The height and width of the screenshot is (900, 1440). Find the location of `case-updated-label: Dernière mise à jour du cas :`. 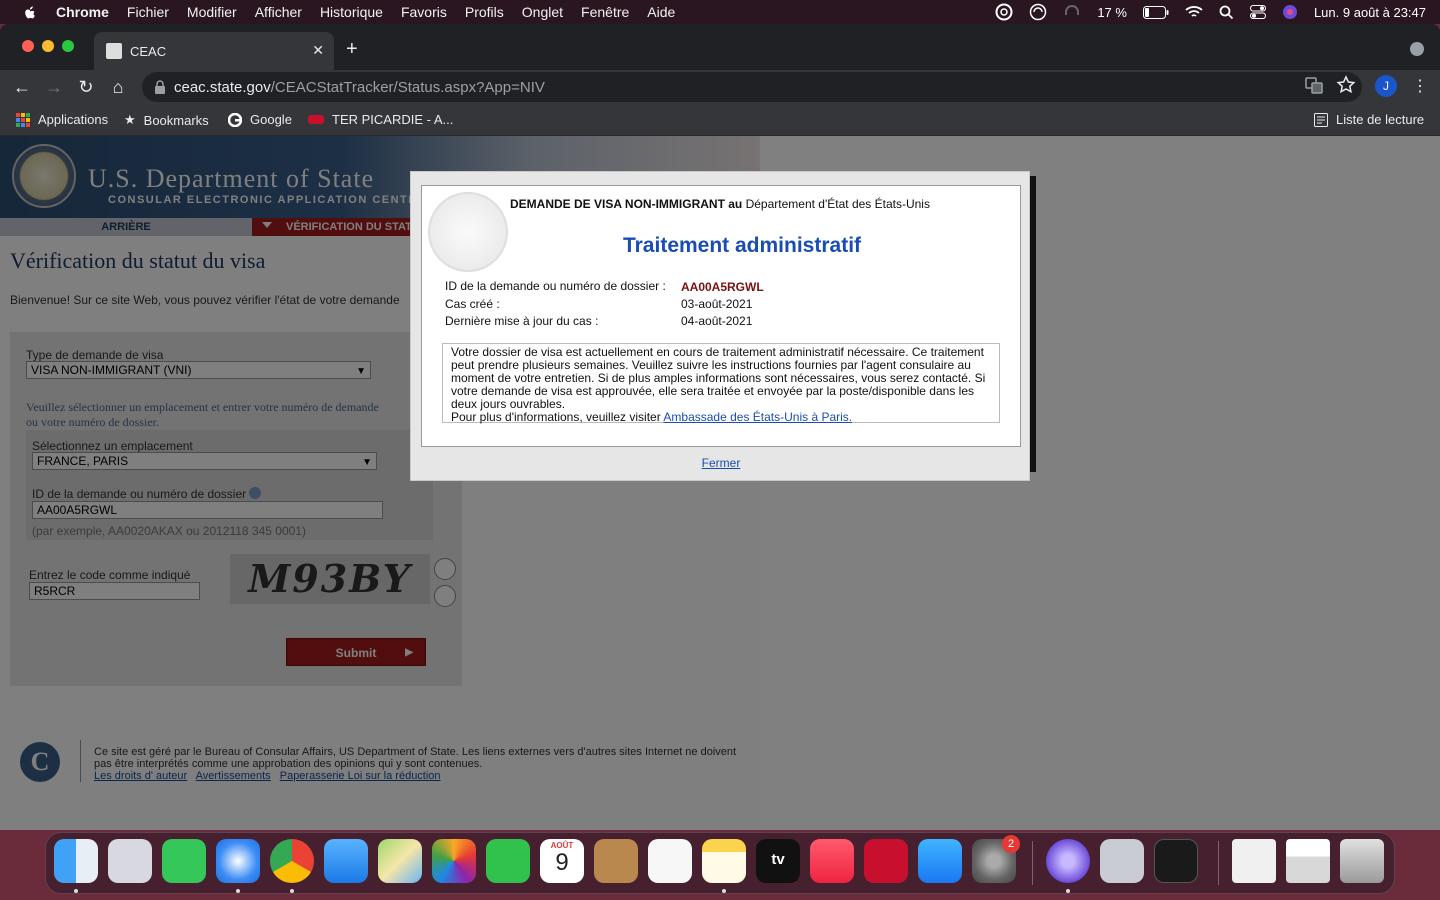

case-updated-label: Dernière mise à jour du cas : is located at coordinates (522, 321).